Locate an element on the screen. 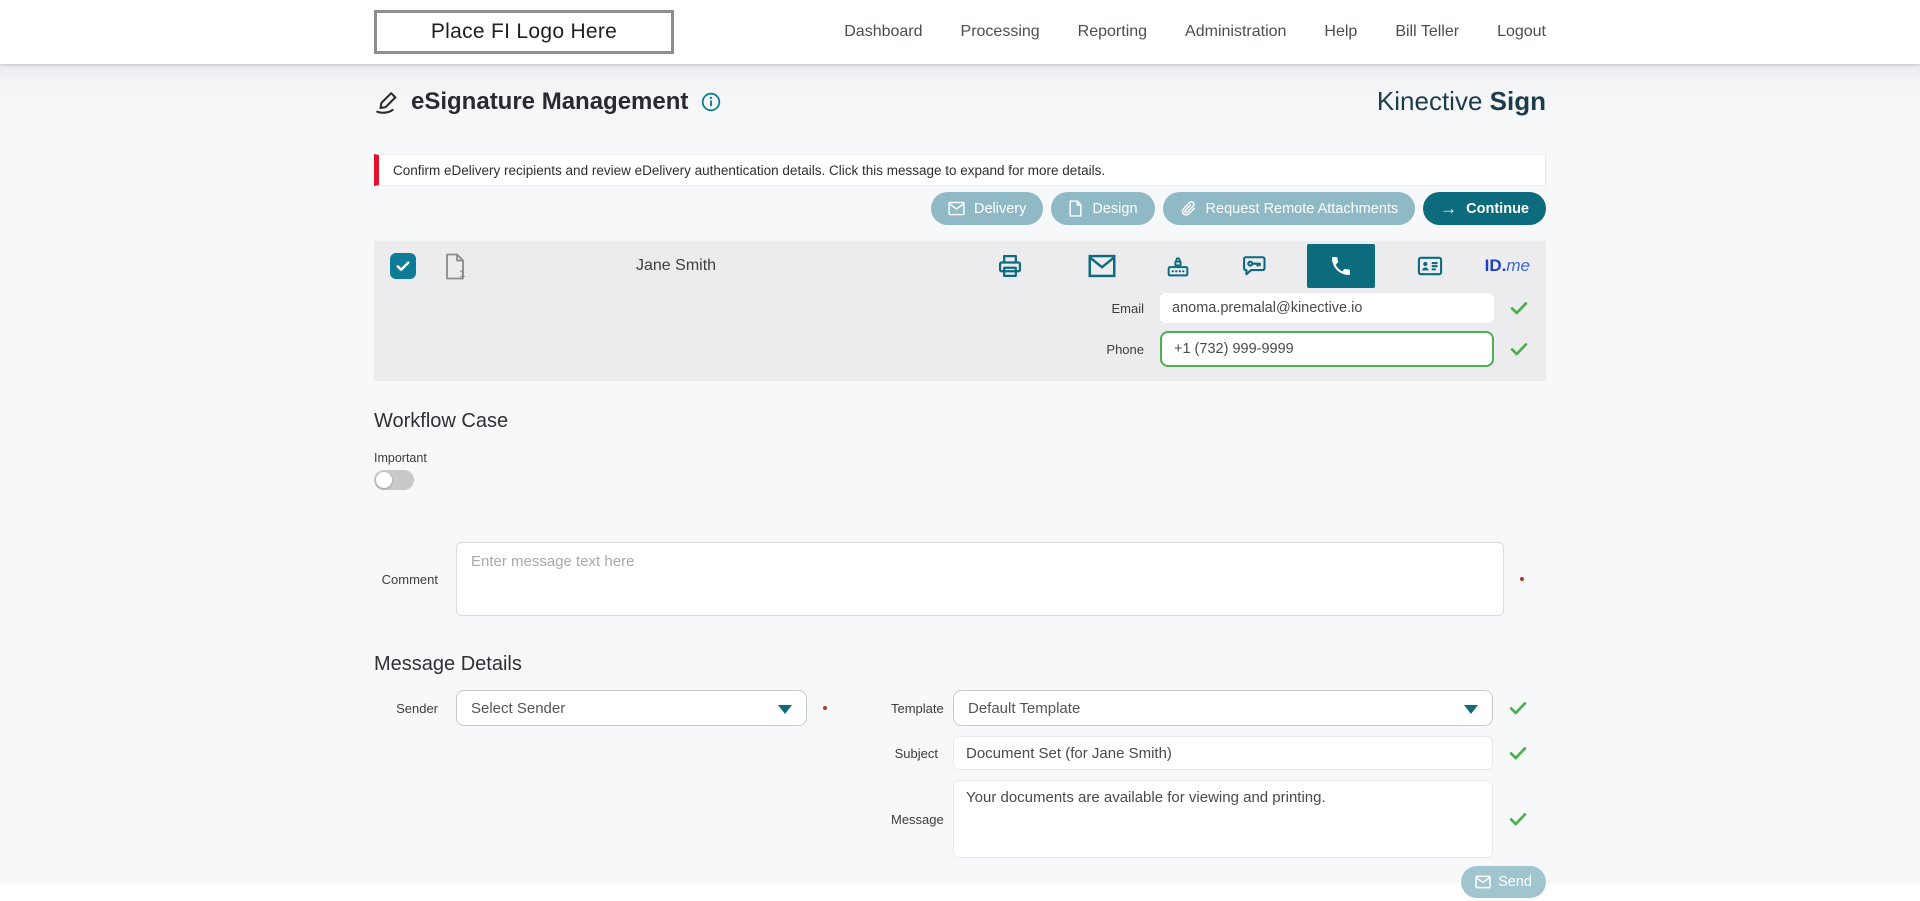  phone-valid-check-icon is located at coordinates (1519, 349).